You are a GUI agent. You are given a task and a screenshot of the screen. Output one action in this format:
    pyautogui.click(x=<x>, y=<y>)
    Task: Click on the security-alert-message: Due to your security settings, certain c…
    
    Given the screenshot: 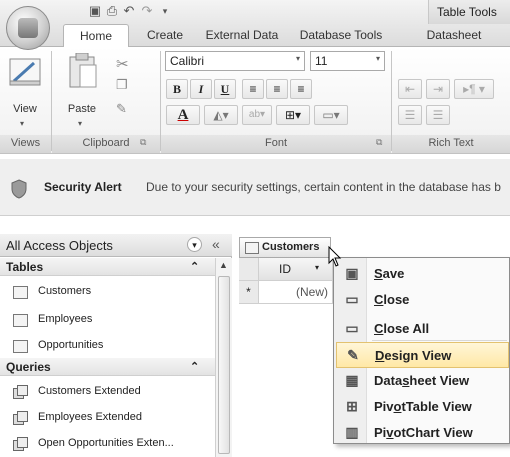 What is the action you would take?
    pyautogui.click(x=323, y=187)
    